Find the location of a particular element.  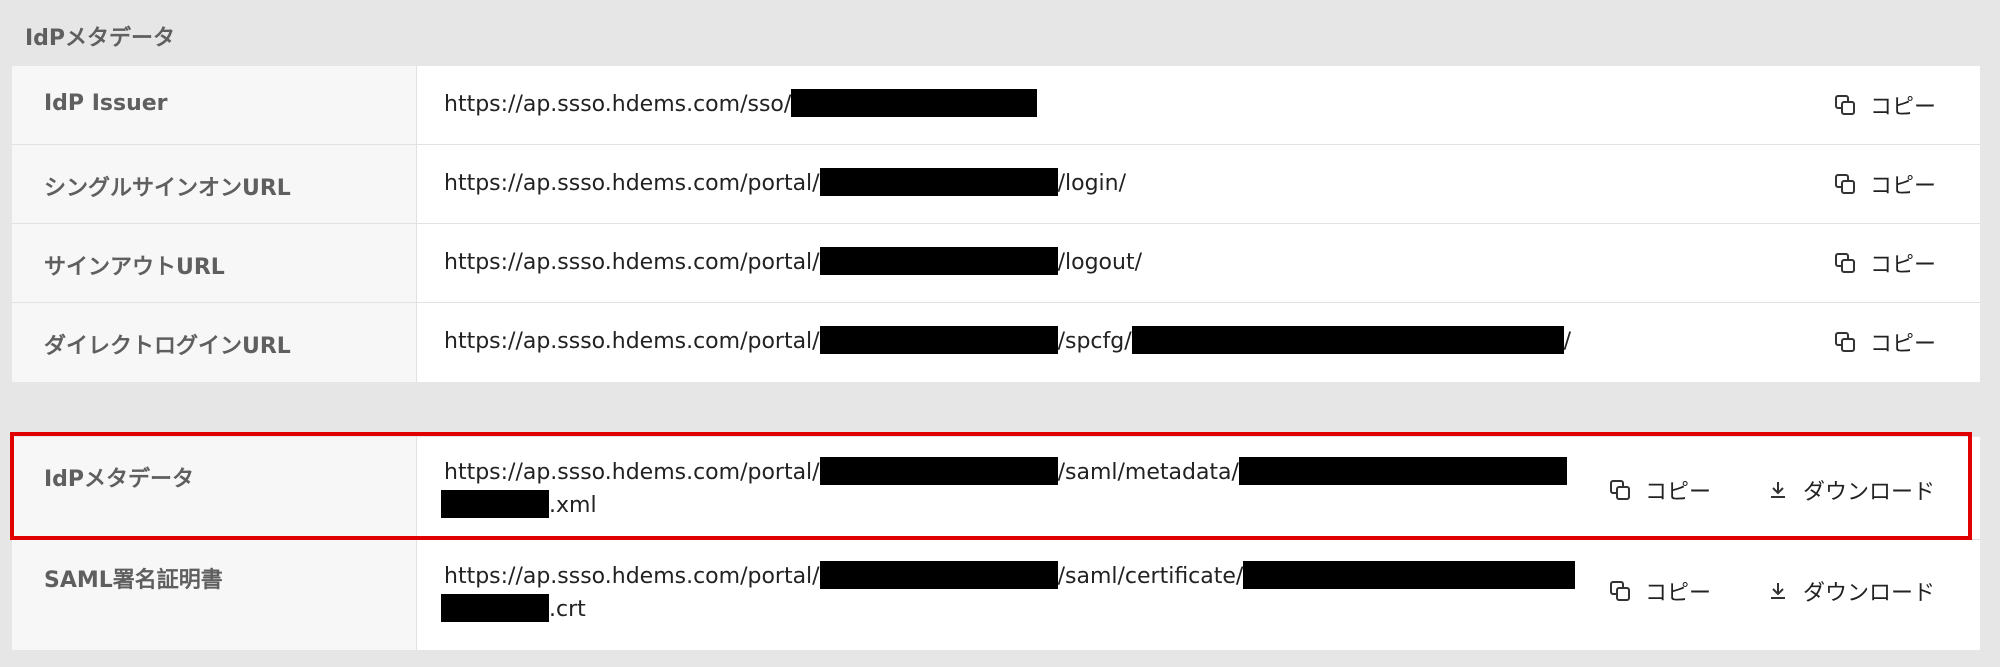

row-label: シングルサインオンURL is located at coordinates (167, 188).